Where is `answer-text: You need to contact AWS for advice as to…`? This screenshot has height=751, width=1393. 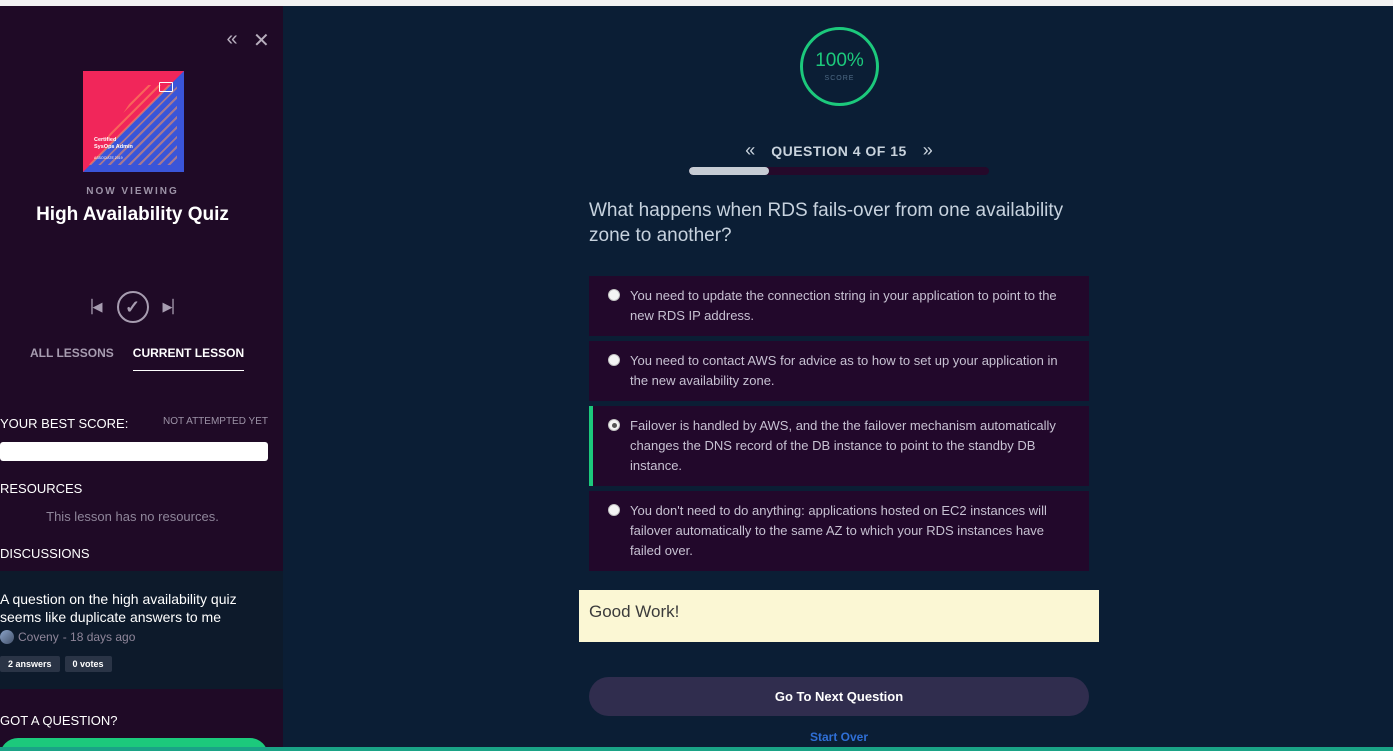 answer-text: You need to contact AWS for advice as to… is located at coordinates (844, 370).